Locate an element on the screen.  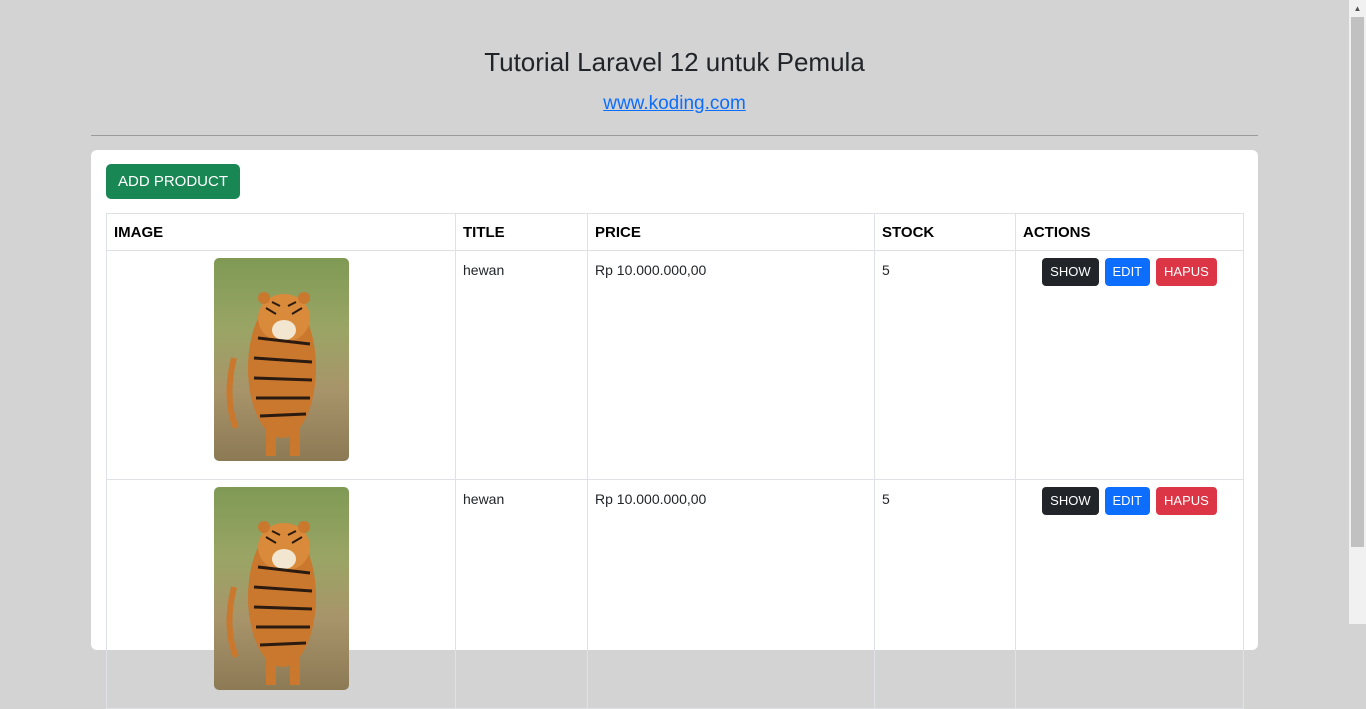
table-header-row: IMAGE TITLE PRICE STOCK ACTIONS is located at coordinates (675, 232).